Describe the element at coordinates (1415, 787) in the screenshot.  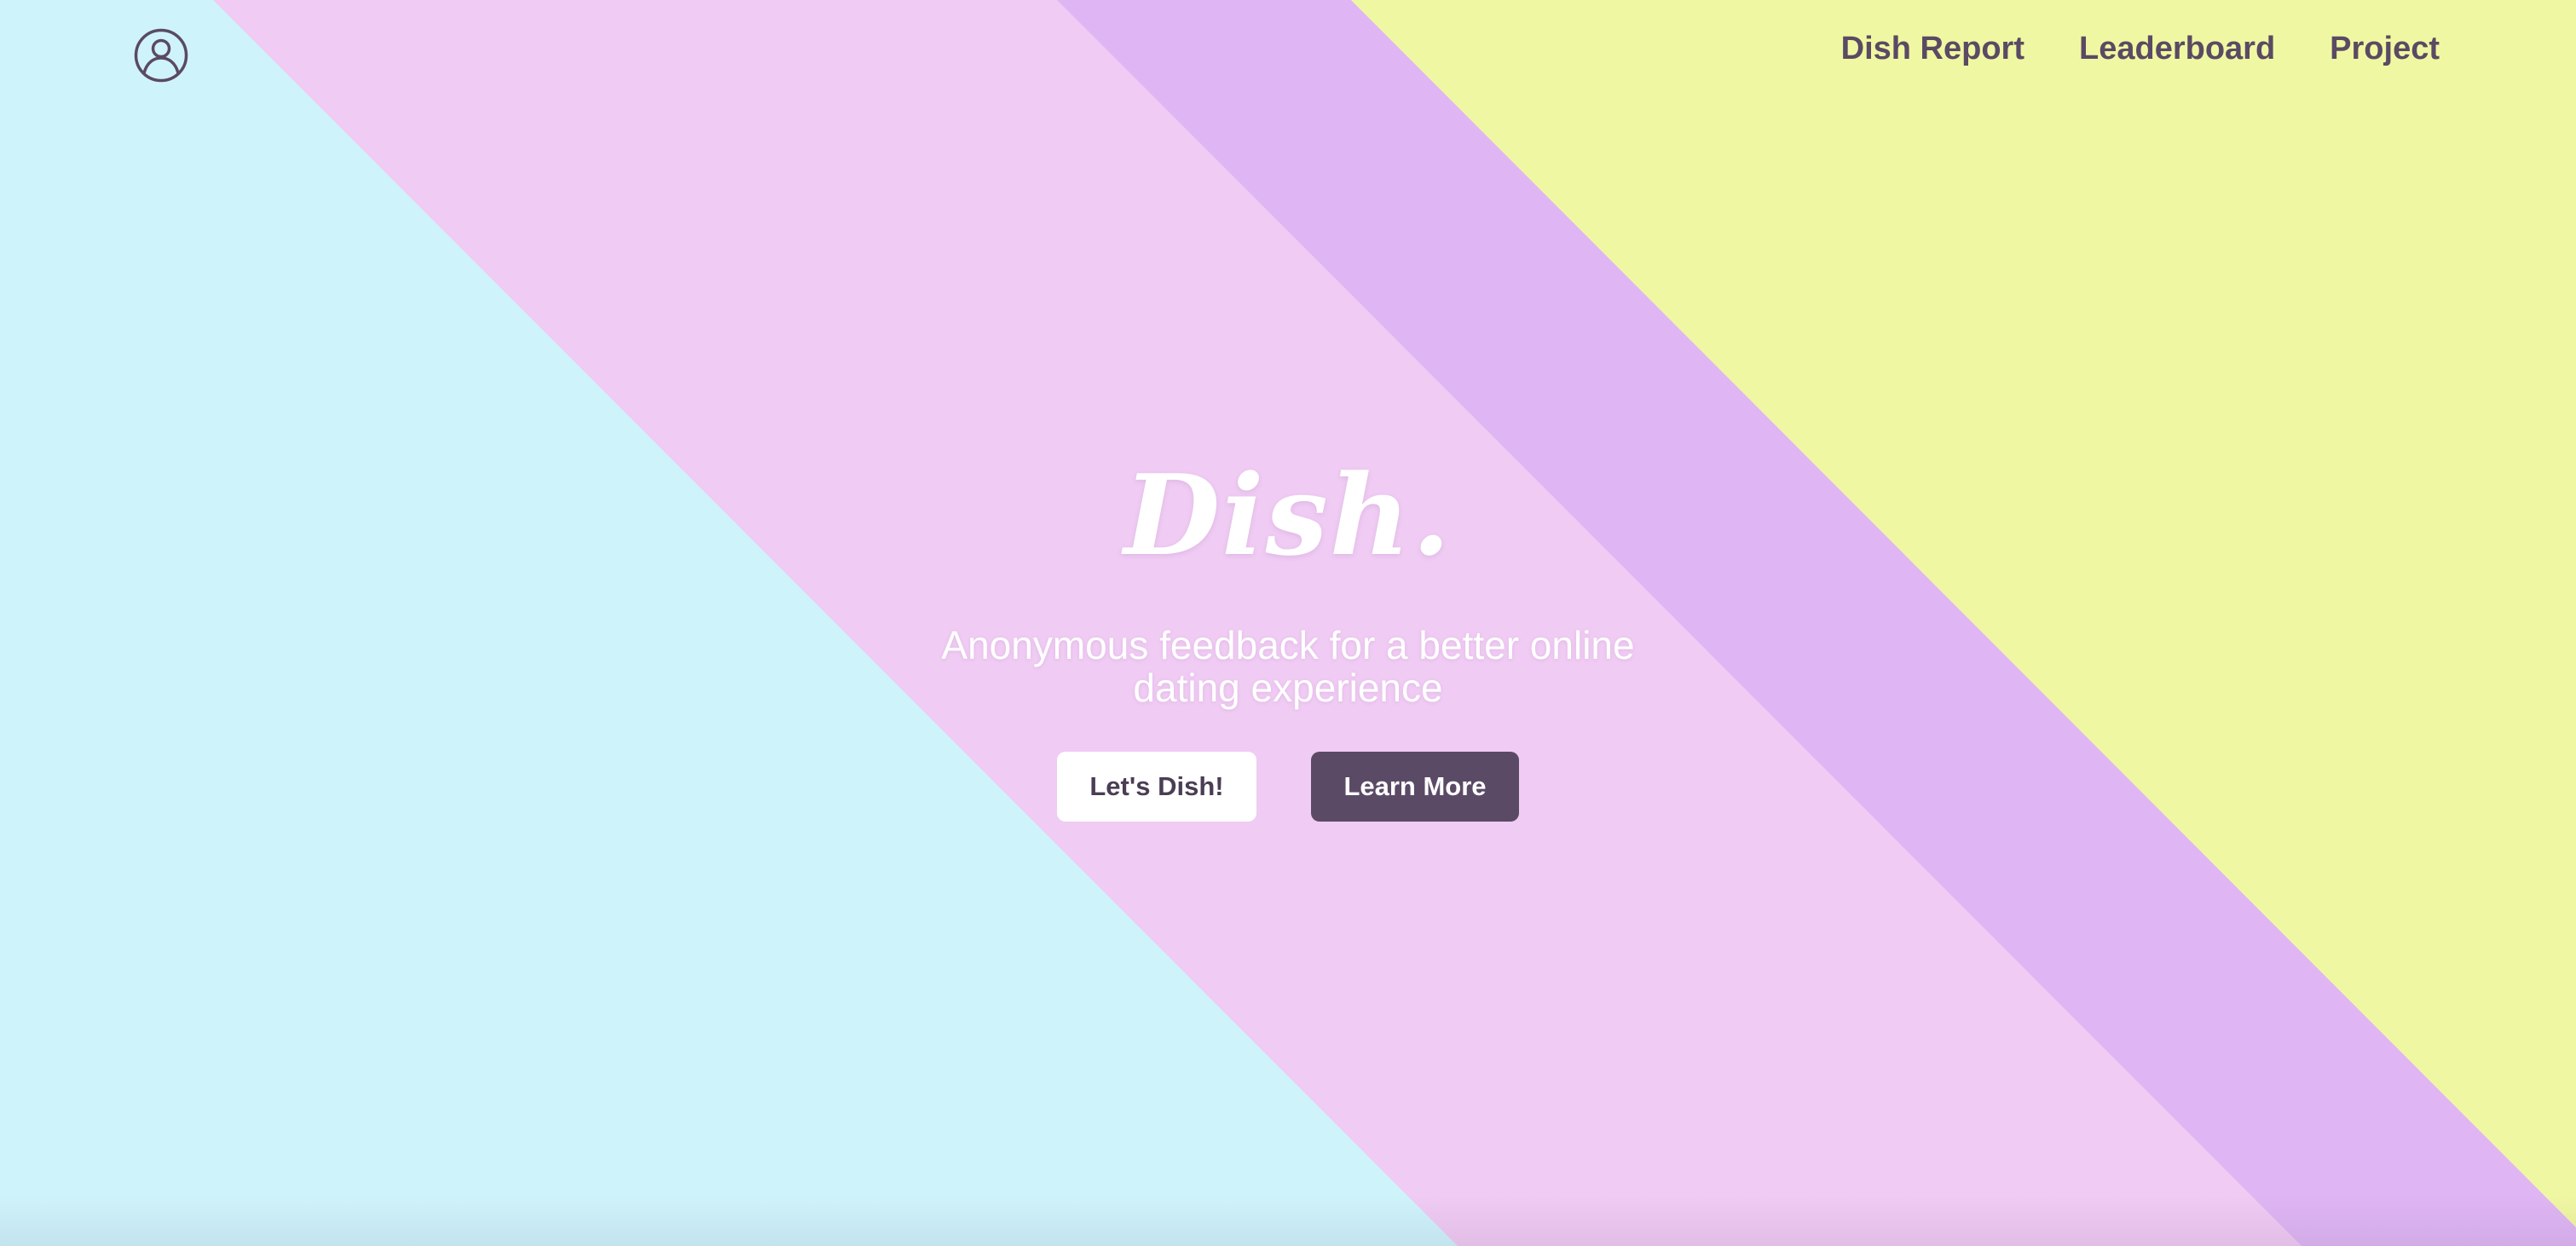
I see `learn-more-button: Learn More` at that location.